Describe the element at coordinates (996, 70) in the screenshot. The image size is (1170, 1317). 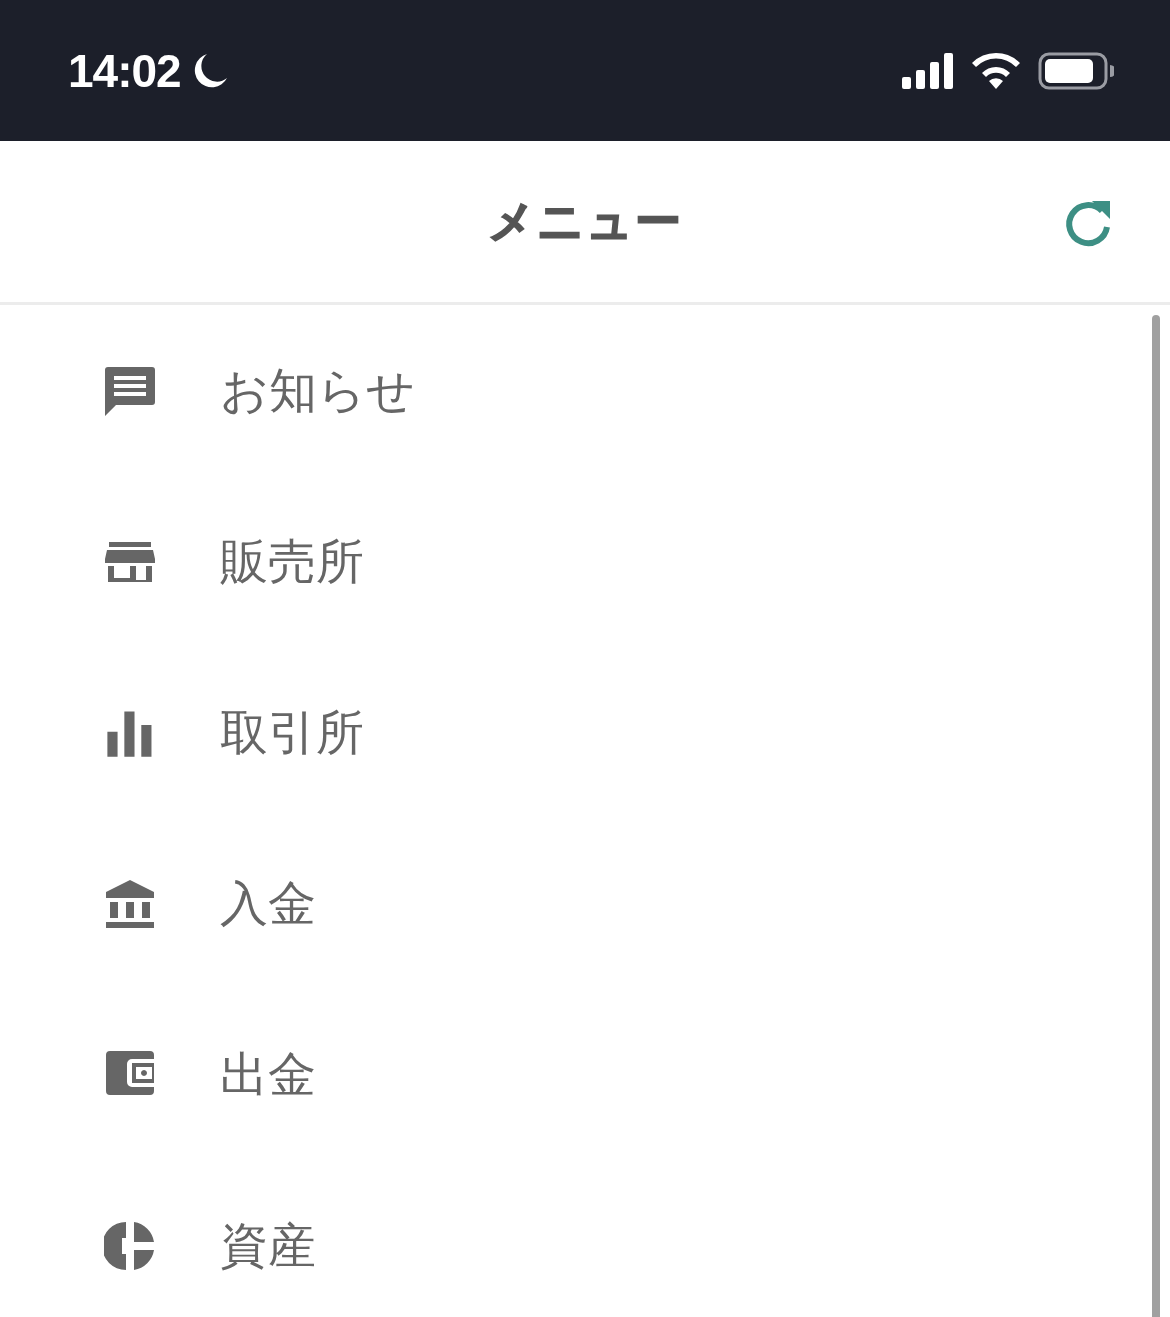
I see `wifi-icon` at that location.